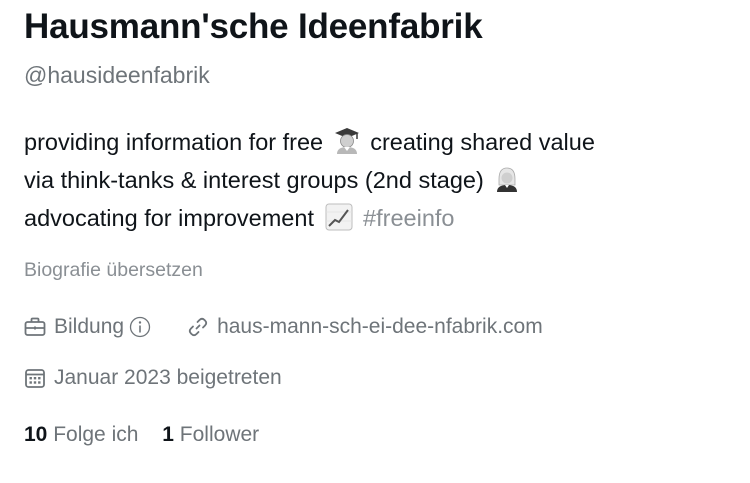 The width and height of the screenshot is (750, 483). What do you see at coordinates (482, 142) in the screenshot?
I see `bio-text: creating shared value` at bounding box center [482, 142].